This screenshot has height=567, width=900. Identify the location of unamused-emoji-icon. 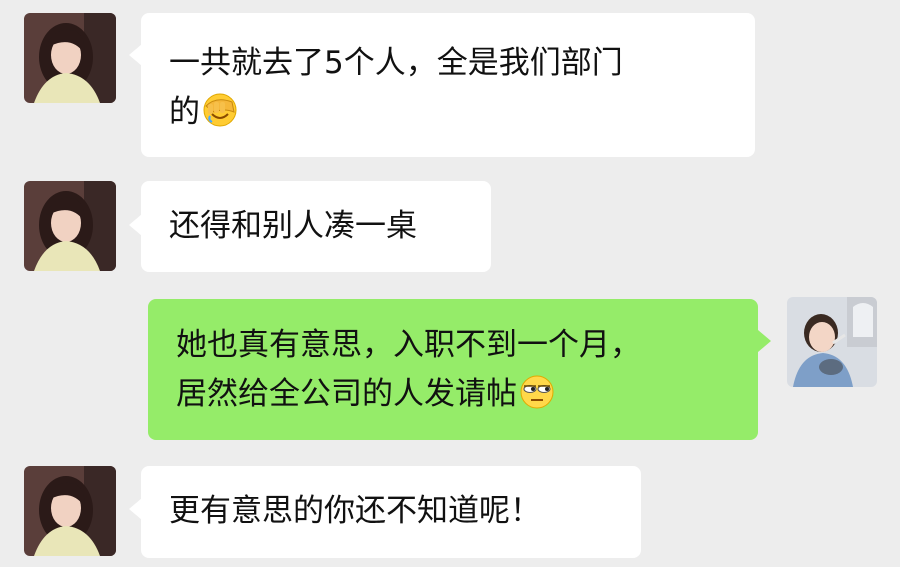
(537, 392).